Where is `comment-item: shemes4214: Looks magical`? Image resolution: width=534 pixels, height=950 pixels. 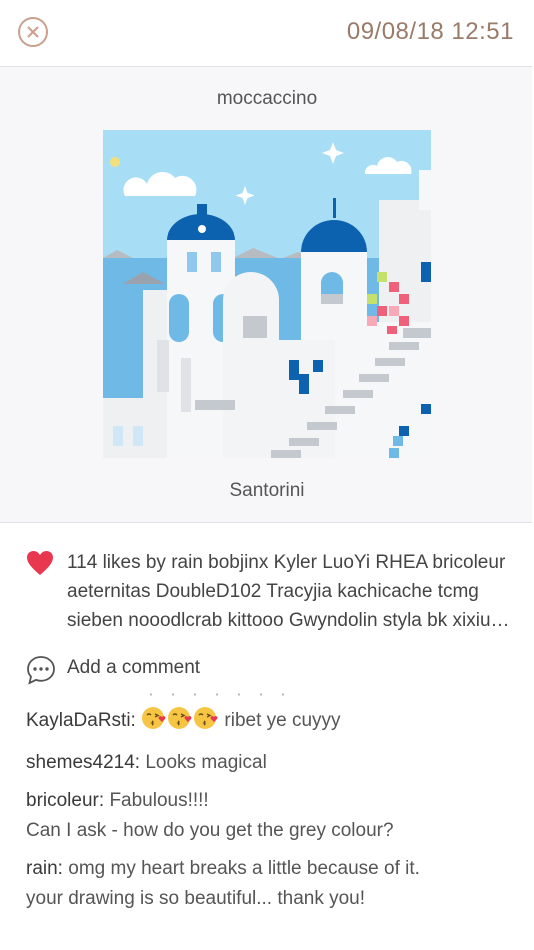
comment-item: shemes4214: Looks magical is located at coordinates (276, 763).